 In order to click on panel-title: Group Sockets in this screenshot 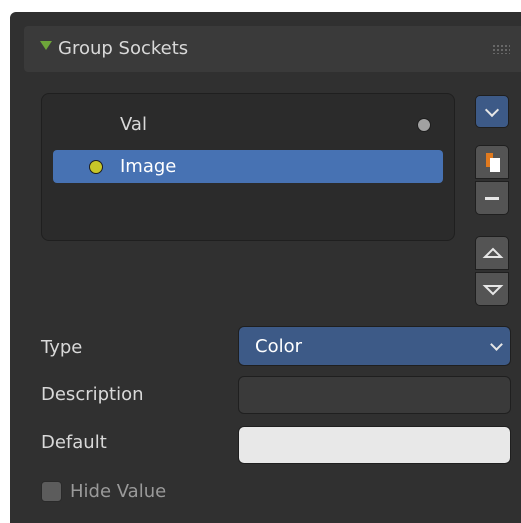, I will do `click(123, 48)`.